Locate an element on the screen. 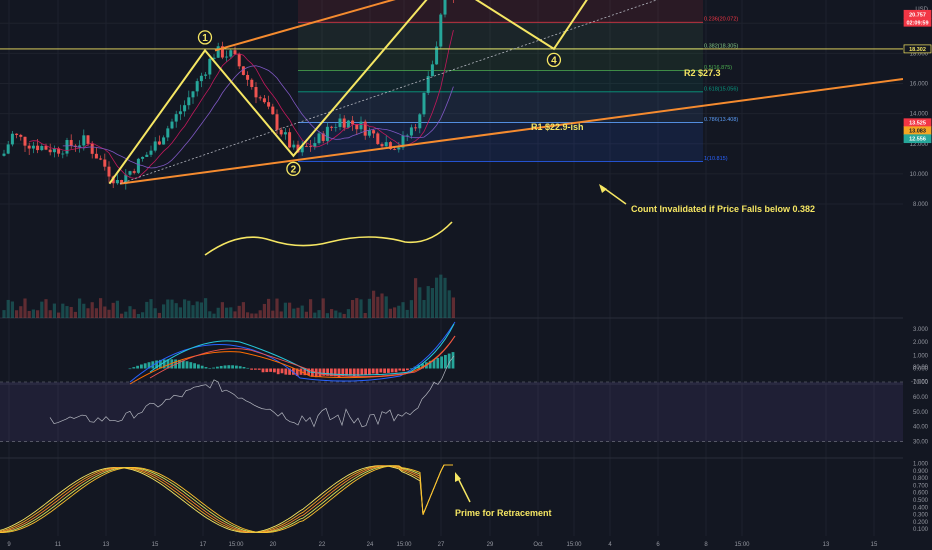  price-tick-label: 14.000 is located at coordinates (919, 115).